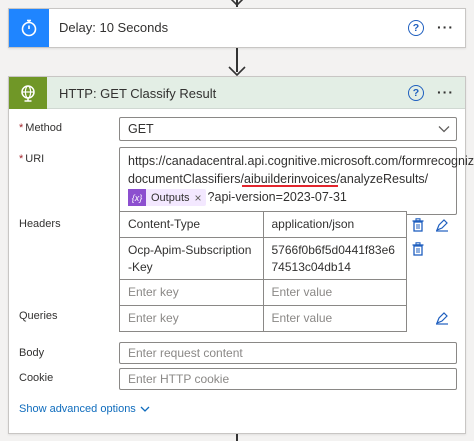 This screenshot has width=474, height=441. I want to click on query-key-input: Enter key, so click(192, 318).